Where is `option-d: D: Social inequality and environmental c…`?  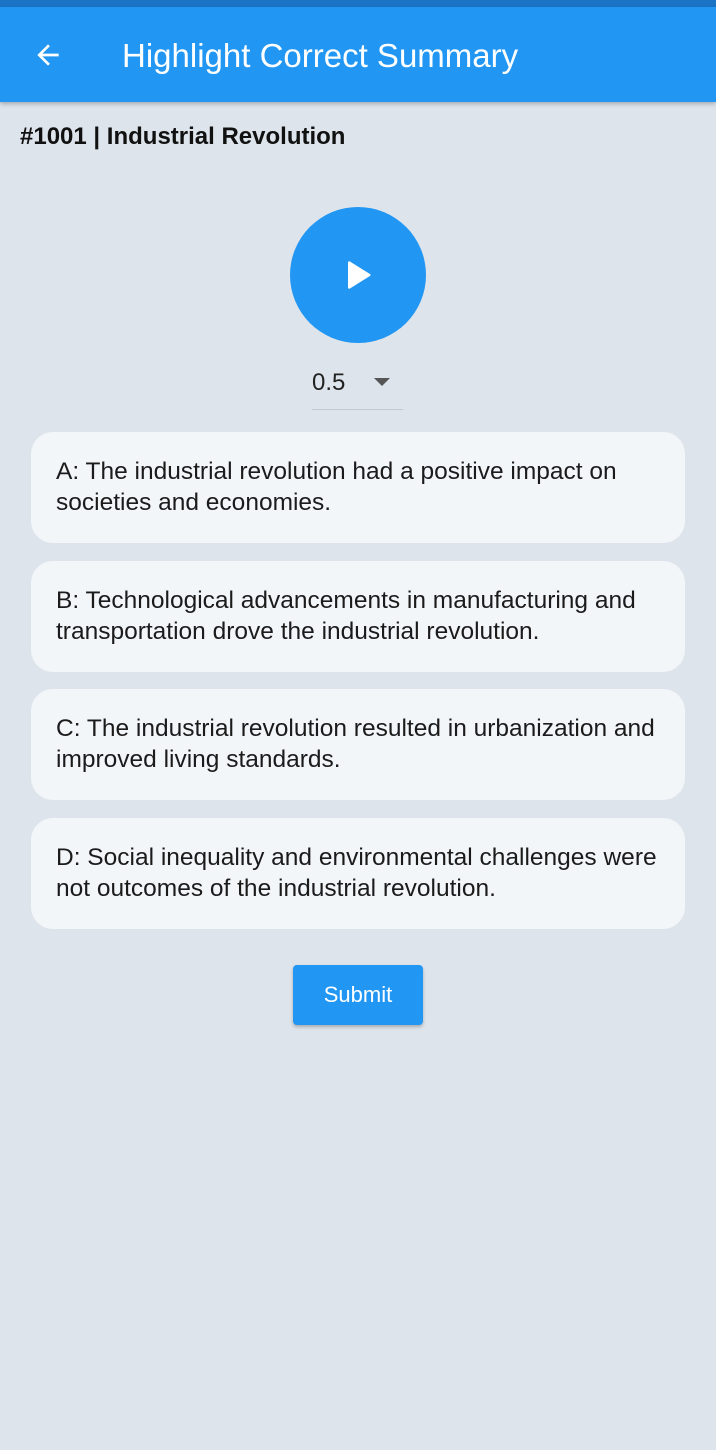 option-d: D: Social inequality and environmental c… is located at coordinates (358, 873).